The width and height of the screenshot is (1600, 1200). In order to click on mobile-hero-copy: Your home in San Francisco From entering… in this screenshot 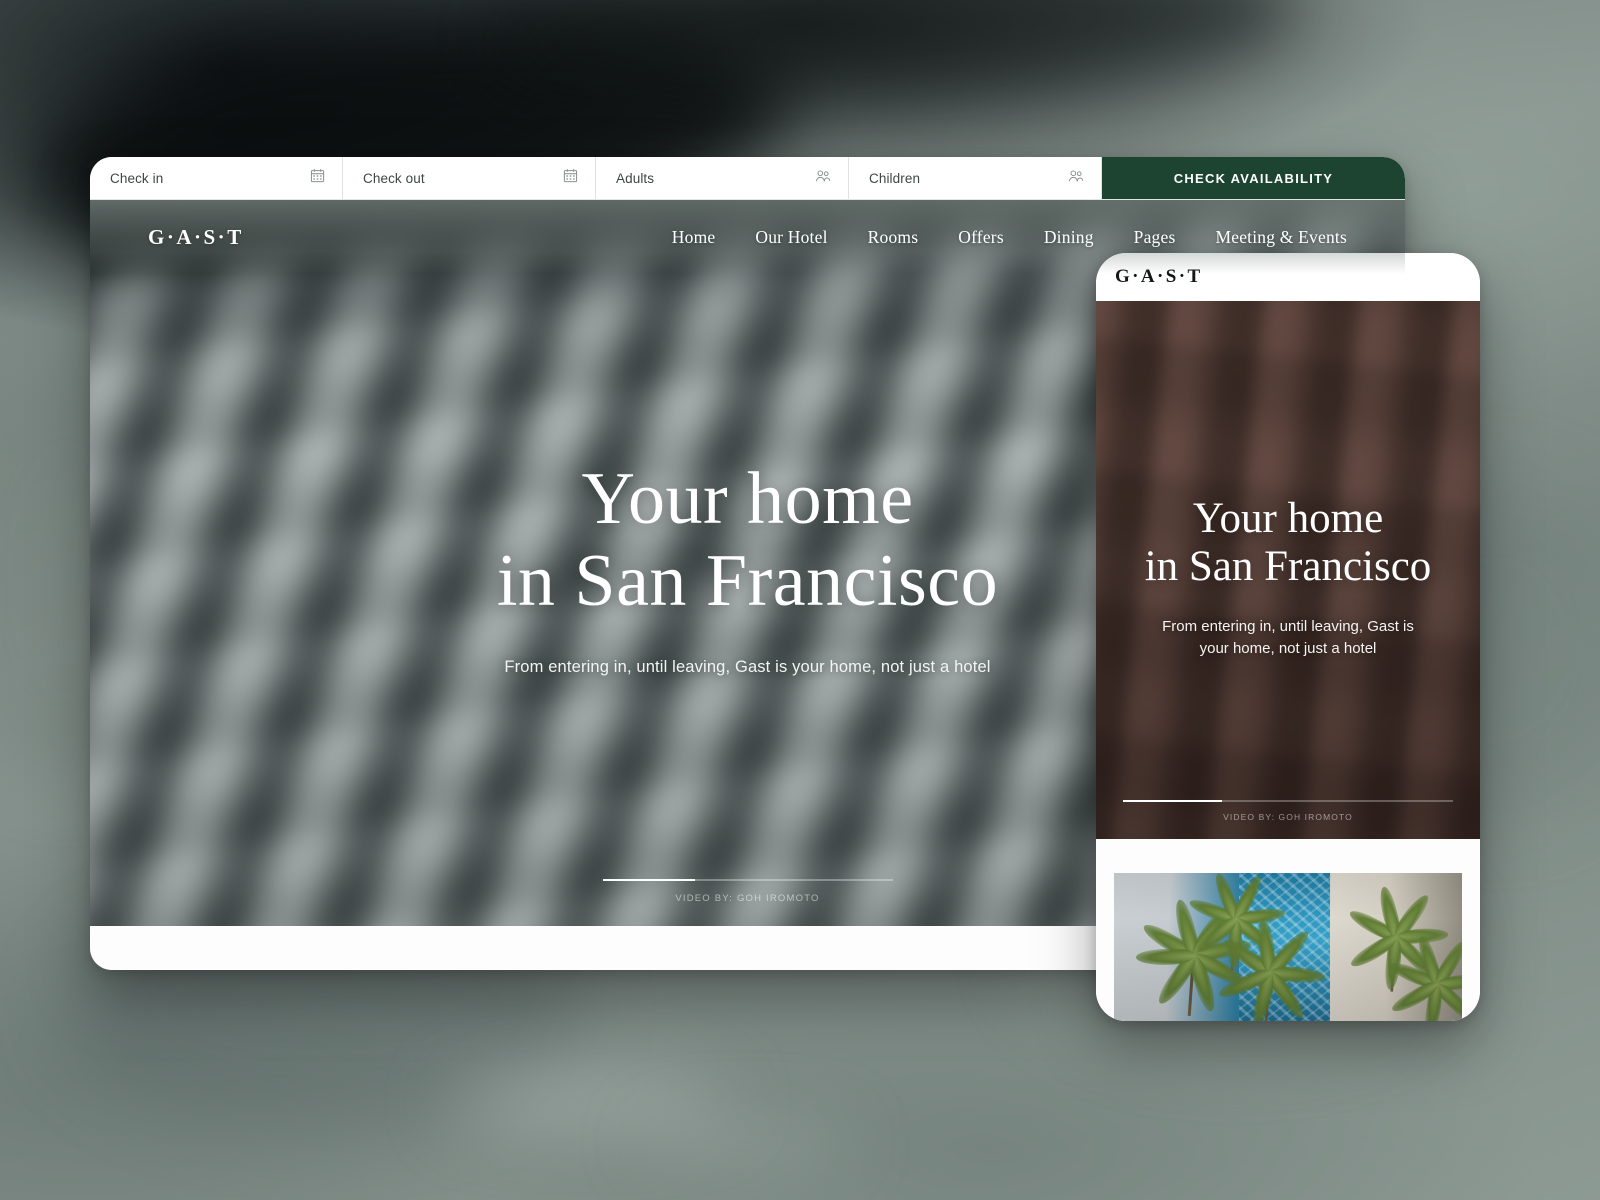, I will do `click(1288, 578)`.